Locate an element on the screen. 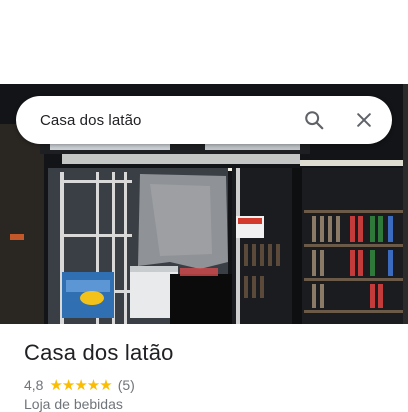 The width and height of the screenshot is (408, 412). place-title: Casa dos latão is located at coordinates (99, 352).